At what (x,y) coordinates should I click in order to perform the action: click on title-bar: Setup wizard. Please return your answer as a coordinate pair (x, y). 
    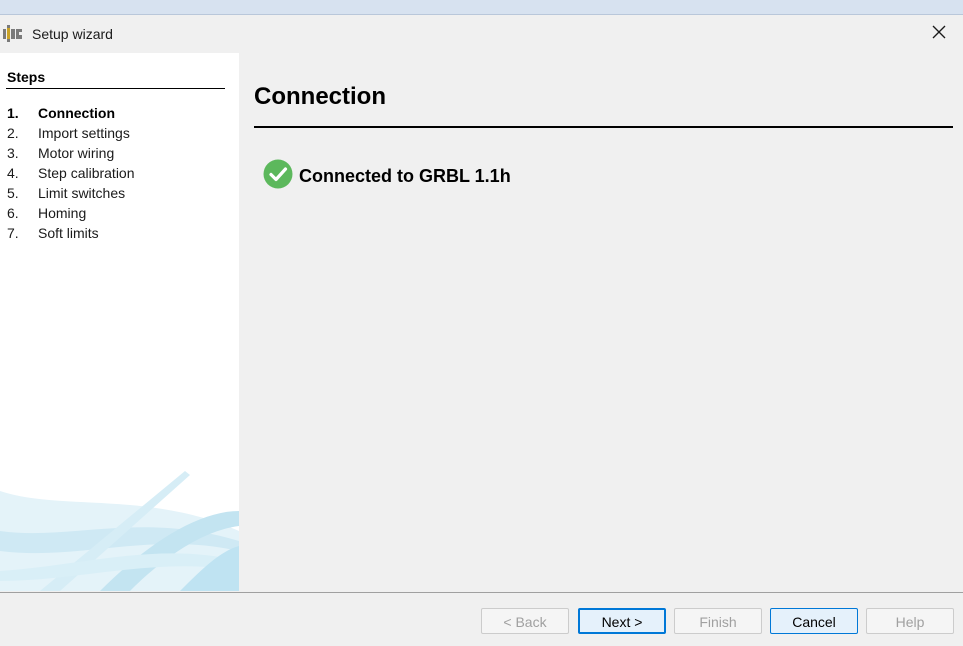
    Looking at the image, I should click on (481, 34).